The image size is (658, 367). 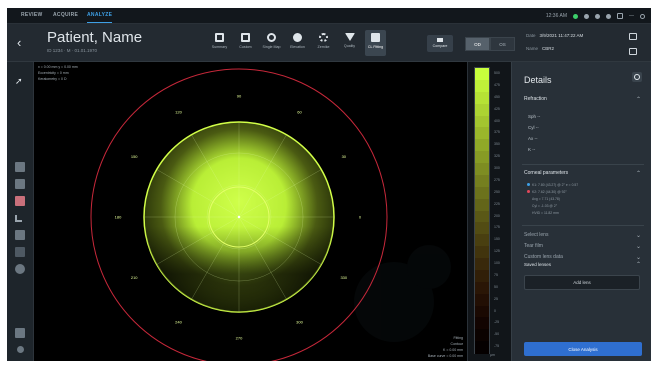 I want to click on tab-analyze: ANALYZE, so click(x=100, y=17).